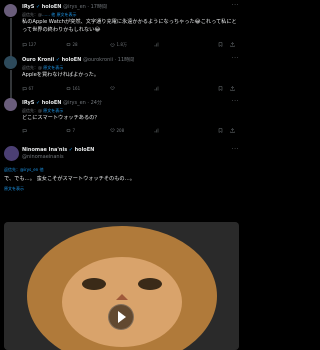 The width and height of the screenshot is (320, 350). What do you see at coordinates (129, 131) in the screenshot?
I see `tweet-actions: 7 208` at bounding box center [129, 131].